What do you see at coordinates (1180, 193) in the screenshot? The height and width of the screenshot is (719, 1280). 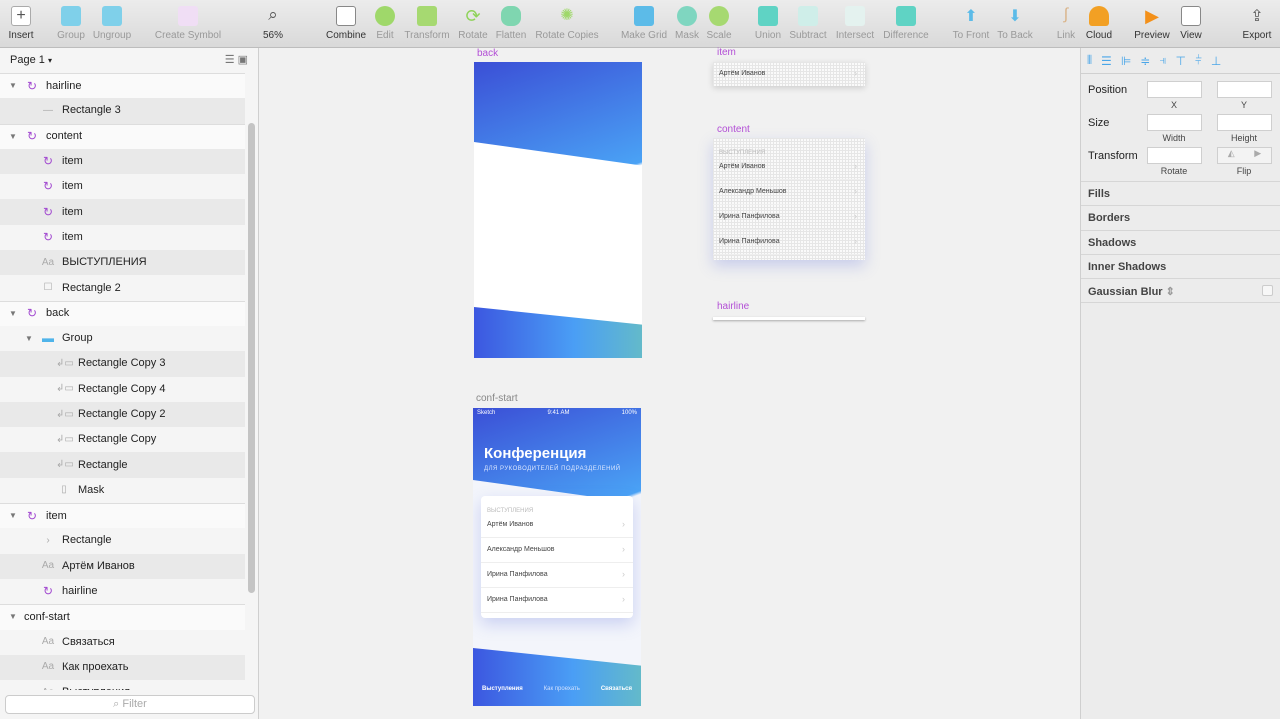 I see `fills-section: Fills` at bounding box center [1180, 193].